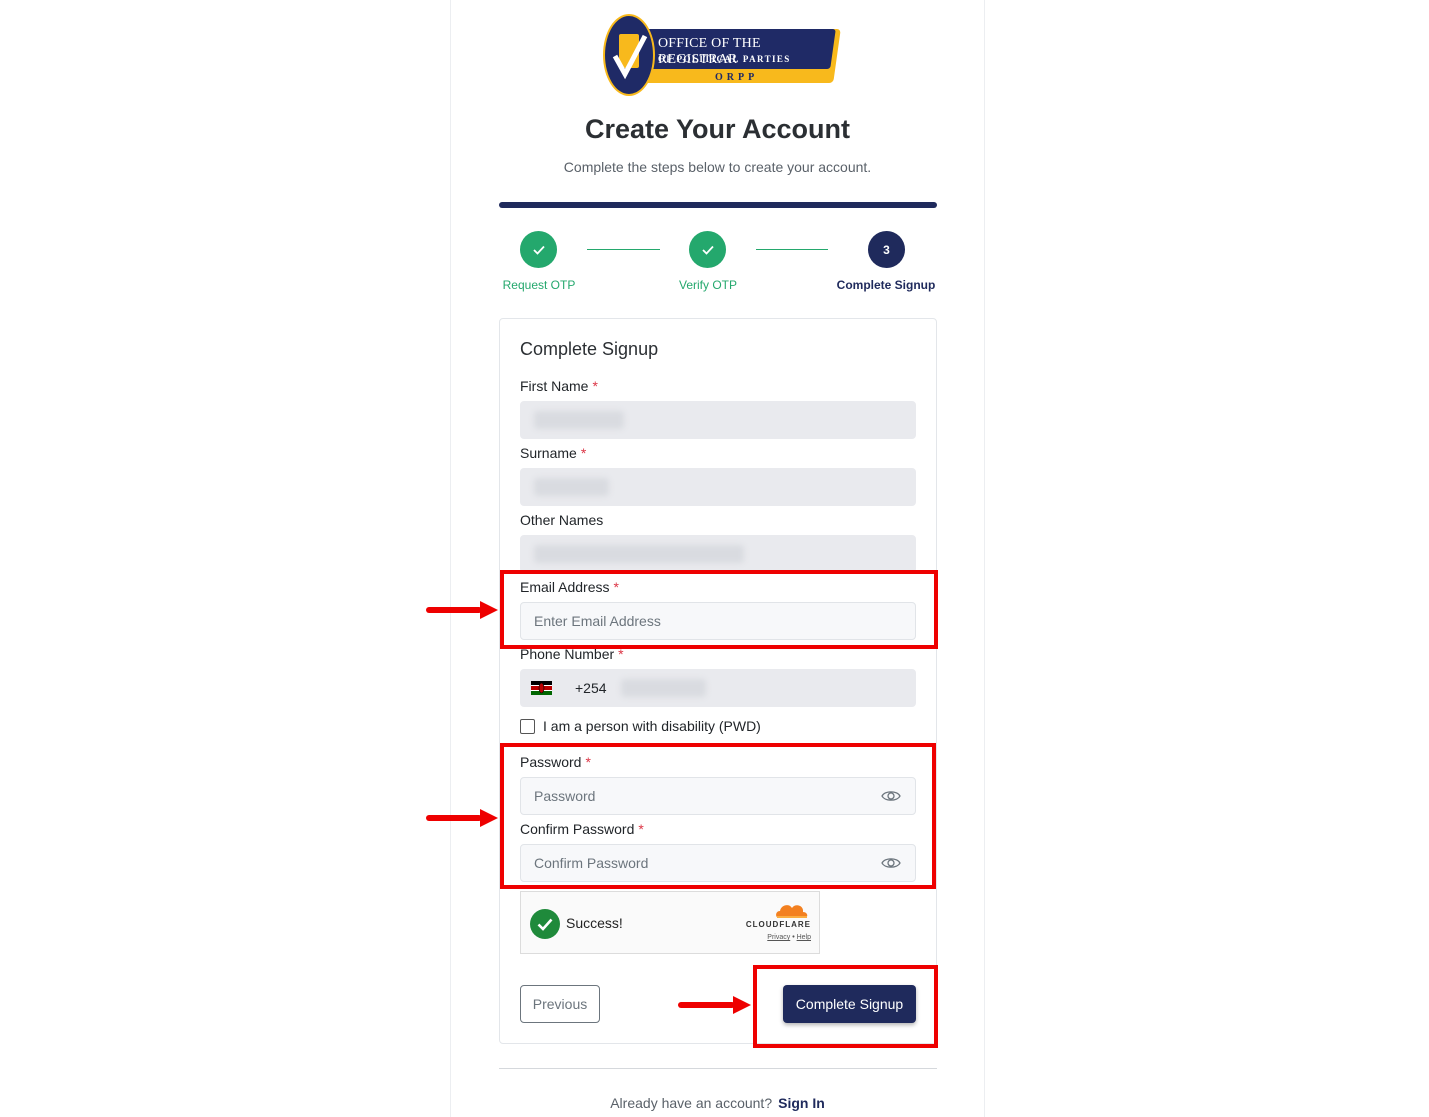  I want to click on first-name-label: First Name *, so click(559, 386).